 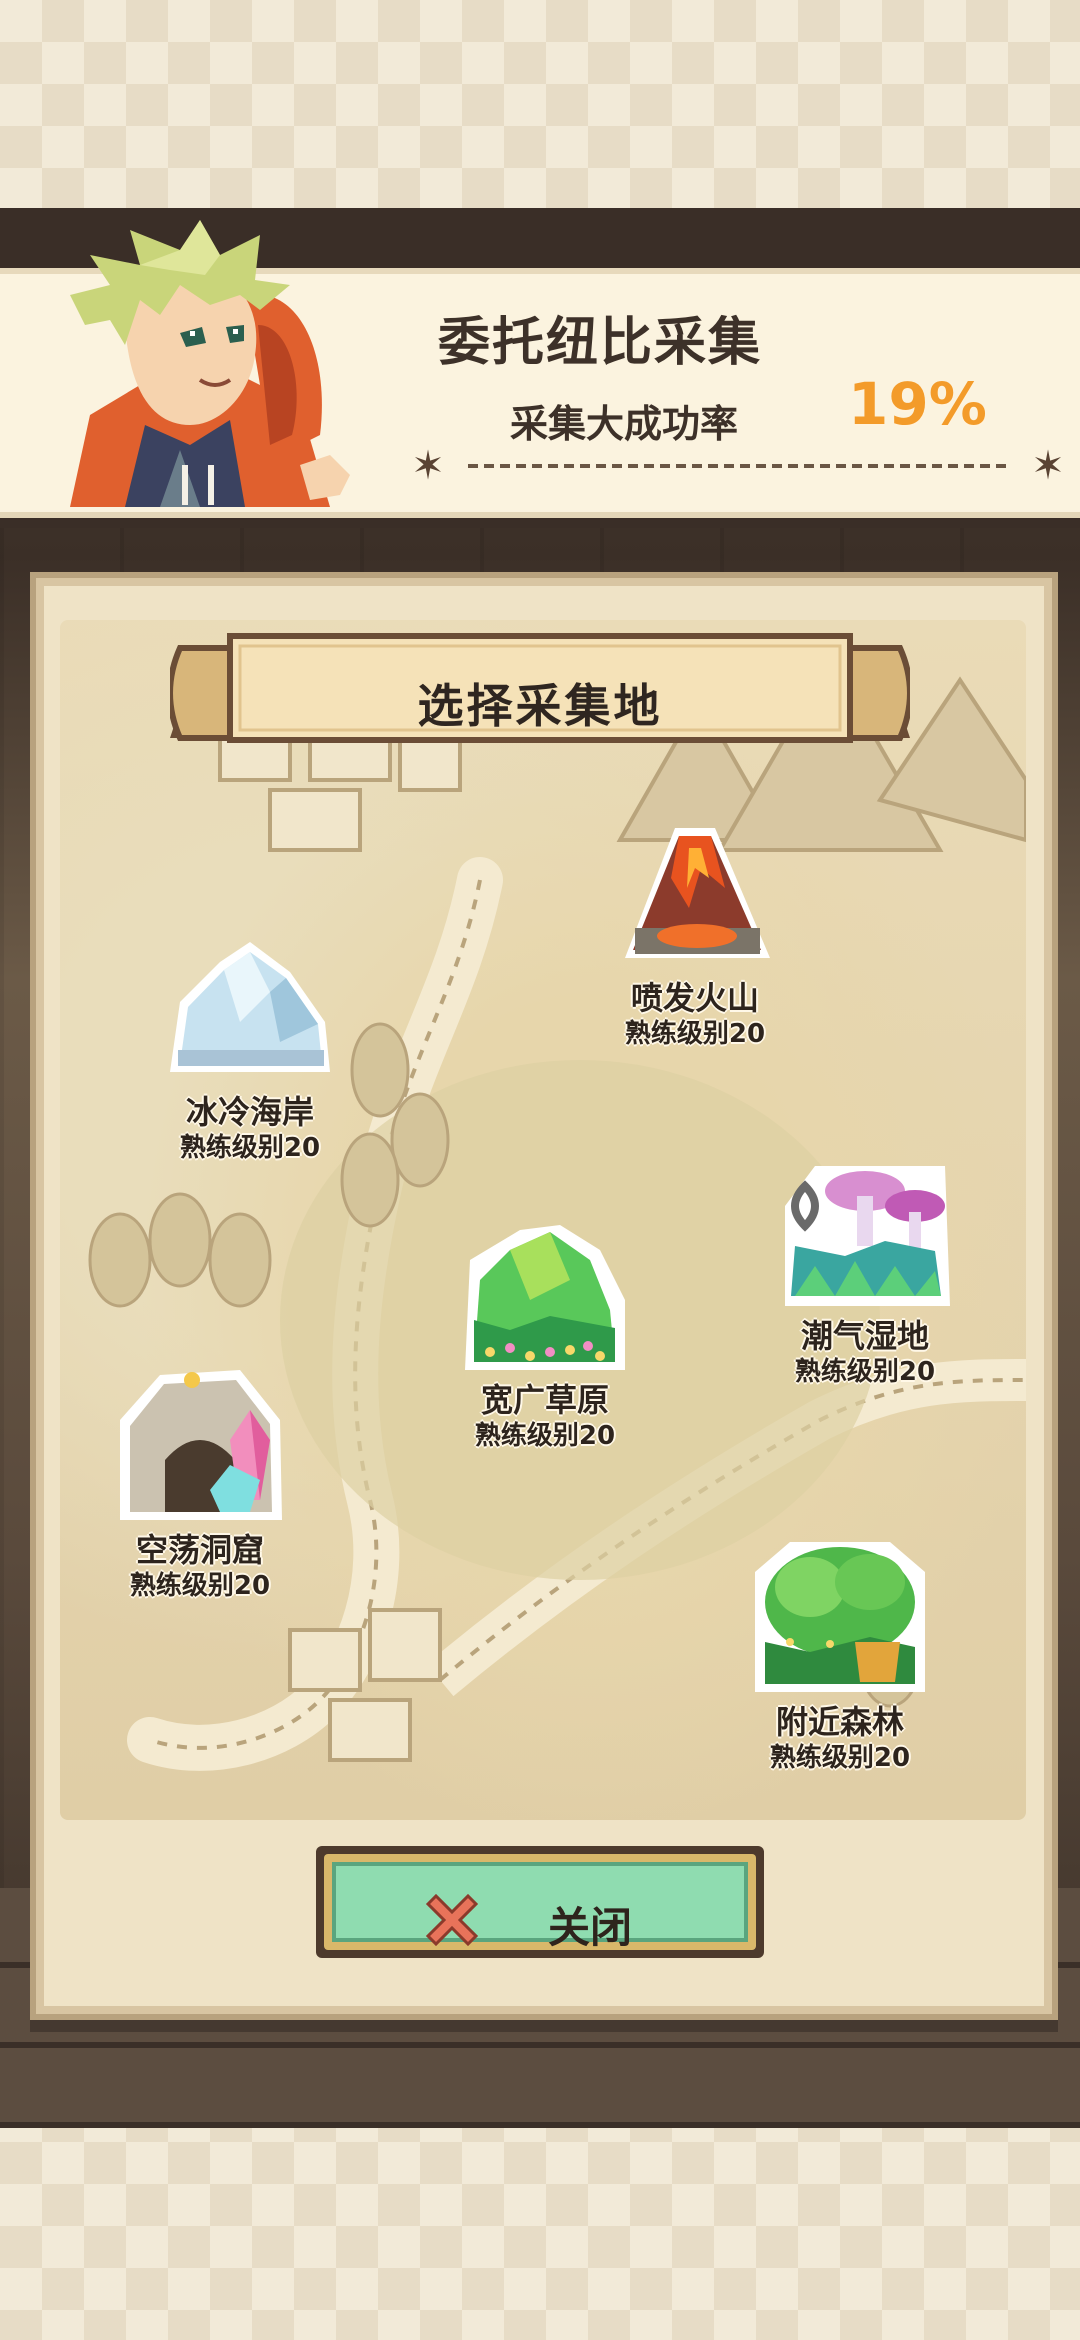 I want to click on close-button: 关闭, so click(x=540, y=1902).